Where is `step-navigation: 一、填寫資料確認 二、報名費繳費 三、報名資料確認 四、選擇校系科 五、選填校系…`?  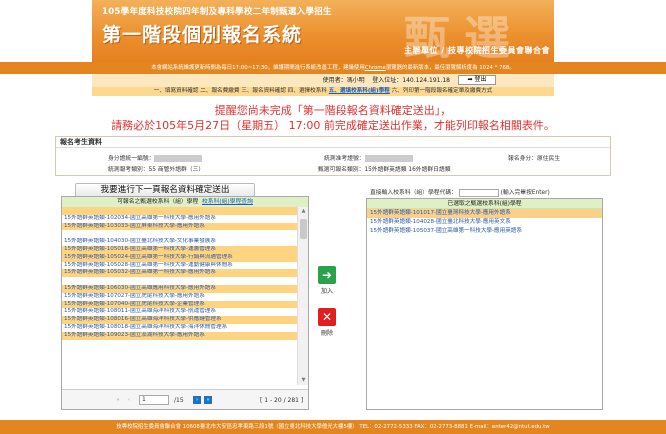 step-navigation: 一、填寫資料確認 二、報名費繳費 三、報名資料確認 四、選擇校系科 五、選填校系… is located at coordinates (323, 91).